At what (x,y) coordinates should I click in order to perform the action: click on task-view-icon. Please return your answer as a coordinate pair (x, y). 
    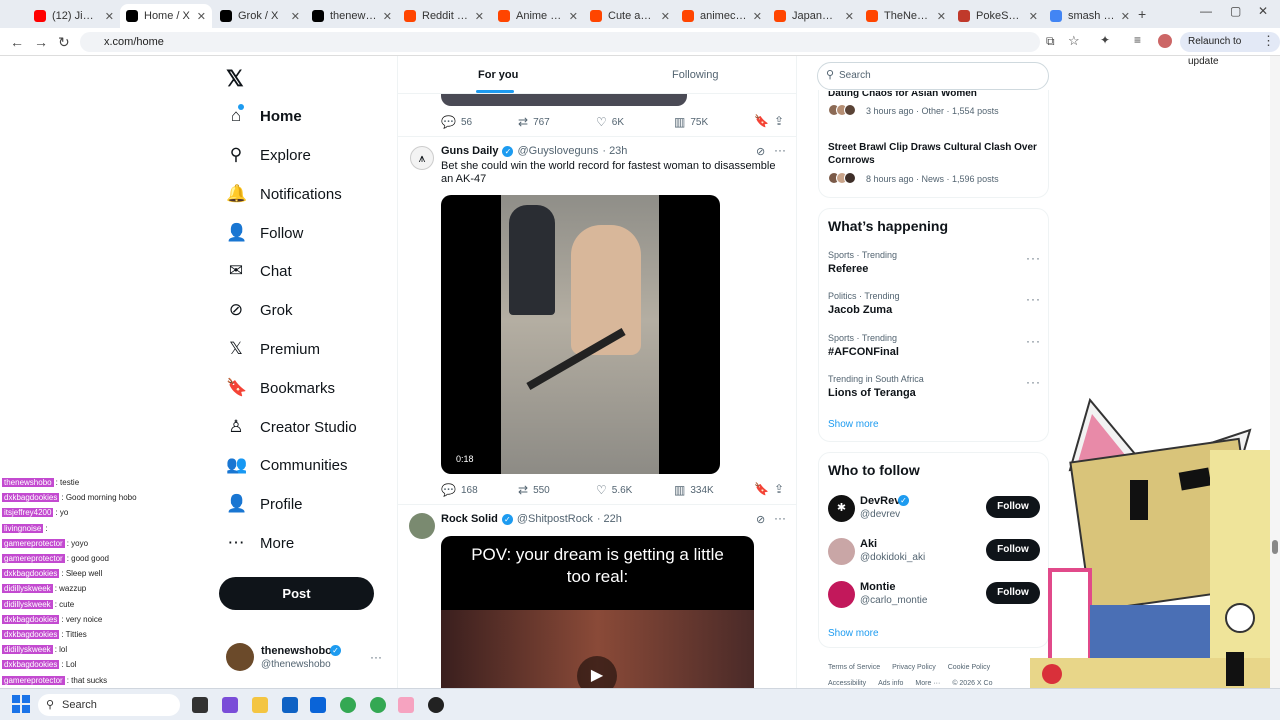
    Looking at the image, I should click on (200, 705).